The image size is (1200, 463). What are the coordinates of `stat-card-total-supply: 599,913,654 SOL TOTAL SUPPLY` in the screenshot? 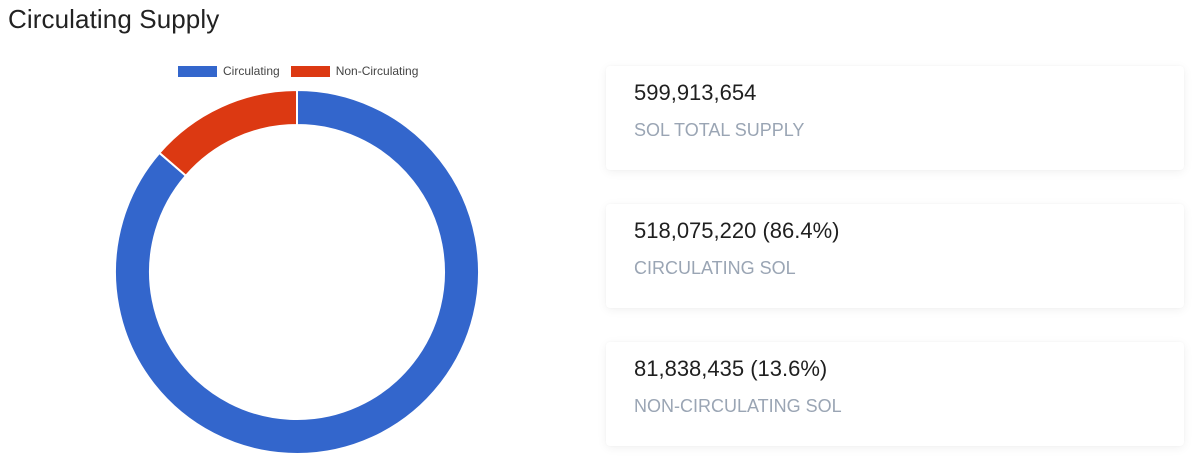 It's located at (895, 118).